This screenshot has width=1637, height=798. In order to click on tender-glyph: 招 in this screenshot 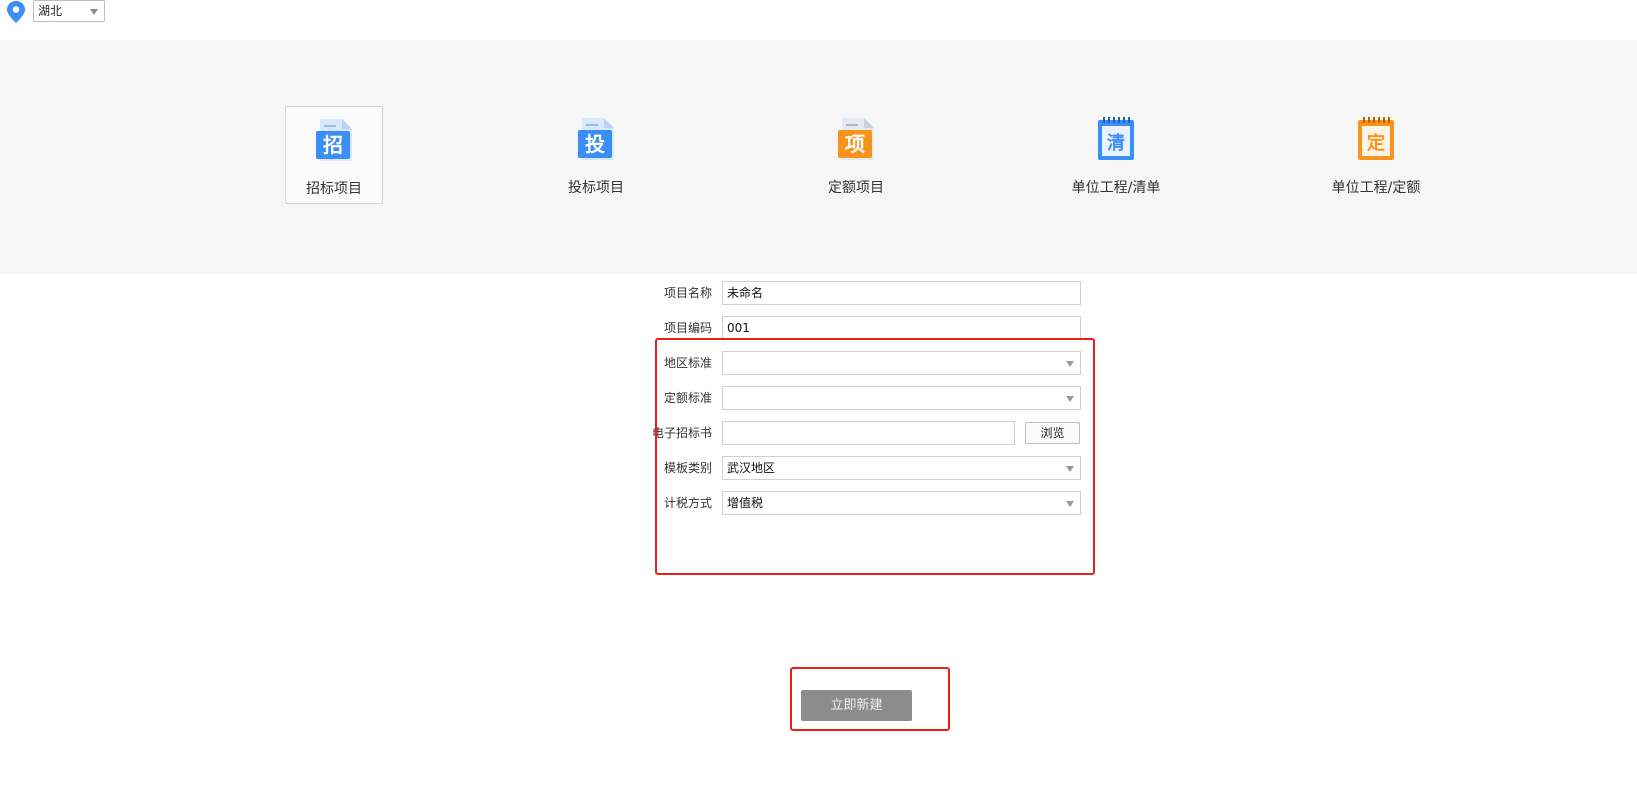, I will do `click(333, 145)`.